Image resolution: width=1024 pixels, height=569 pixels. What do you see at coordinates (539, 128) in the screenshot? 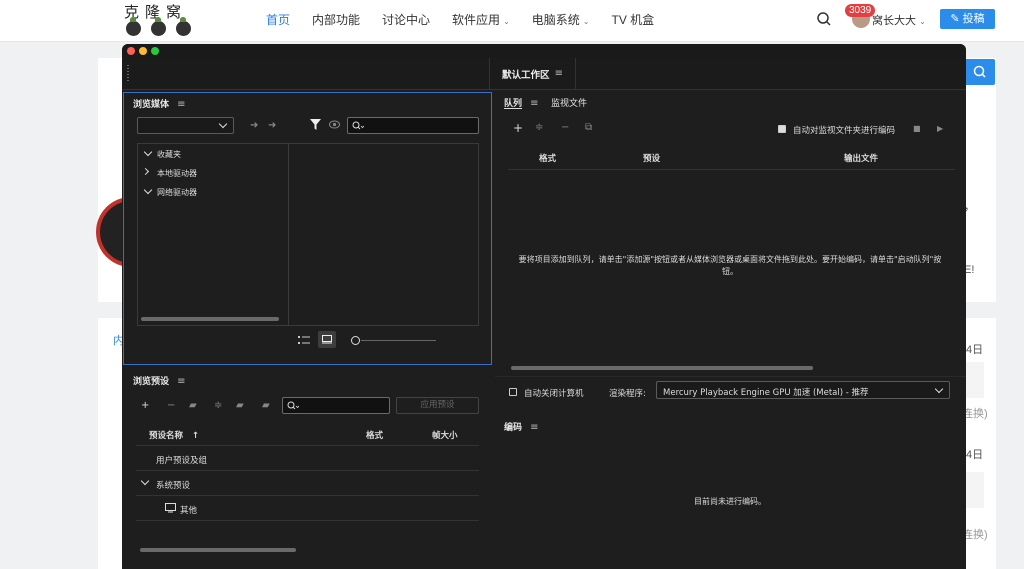
I see `queue-settings-icon: ≑` at bounding box center [539, 128].